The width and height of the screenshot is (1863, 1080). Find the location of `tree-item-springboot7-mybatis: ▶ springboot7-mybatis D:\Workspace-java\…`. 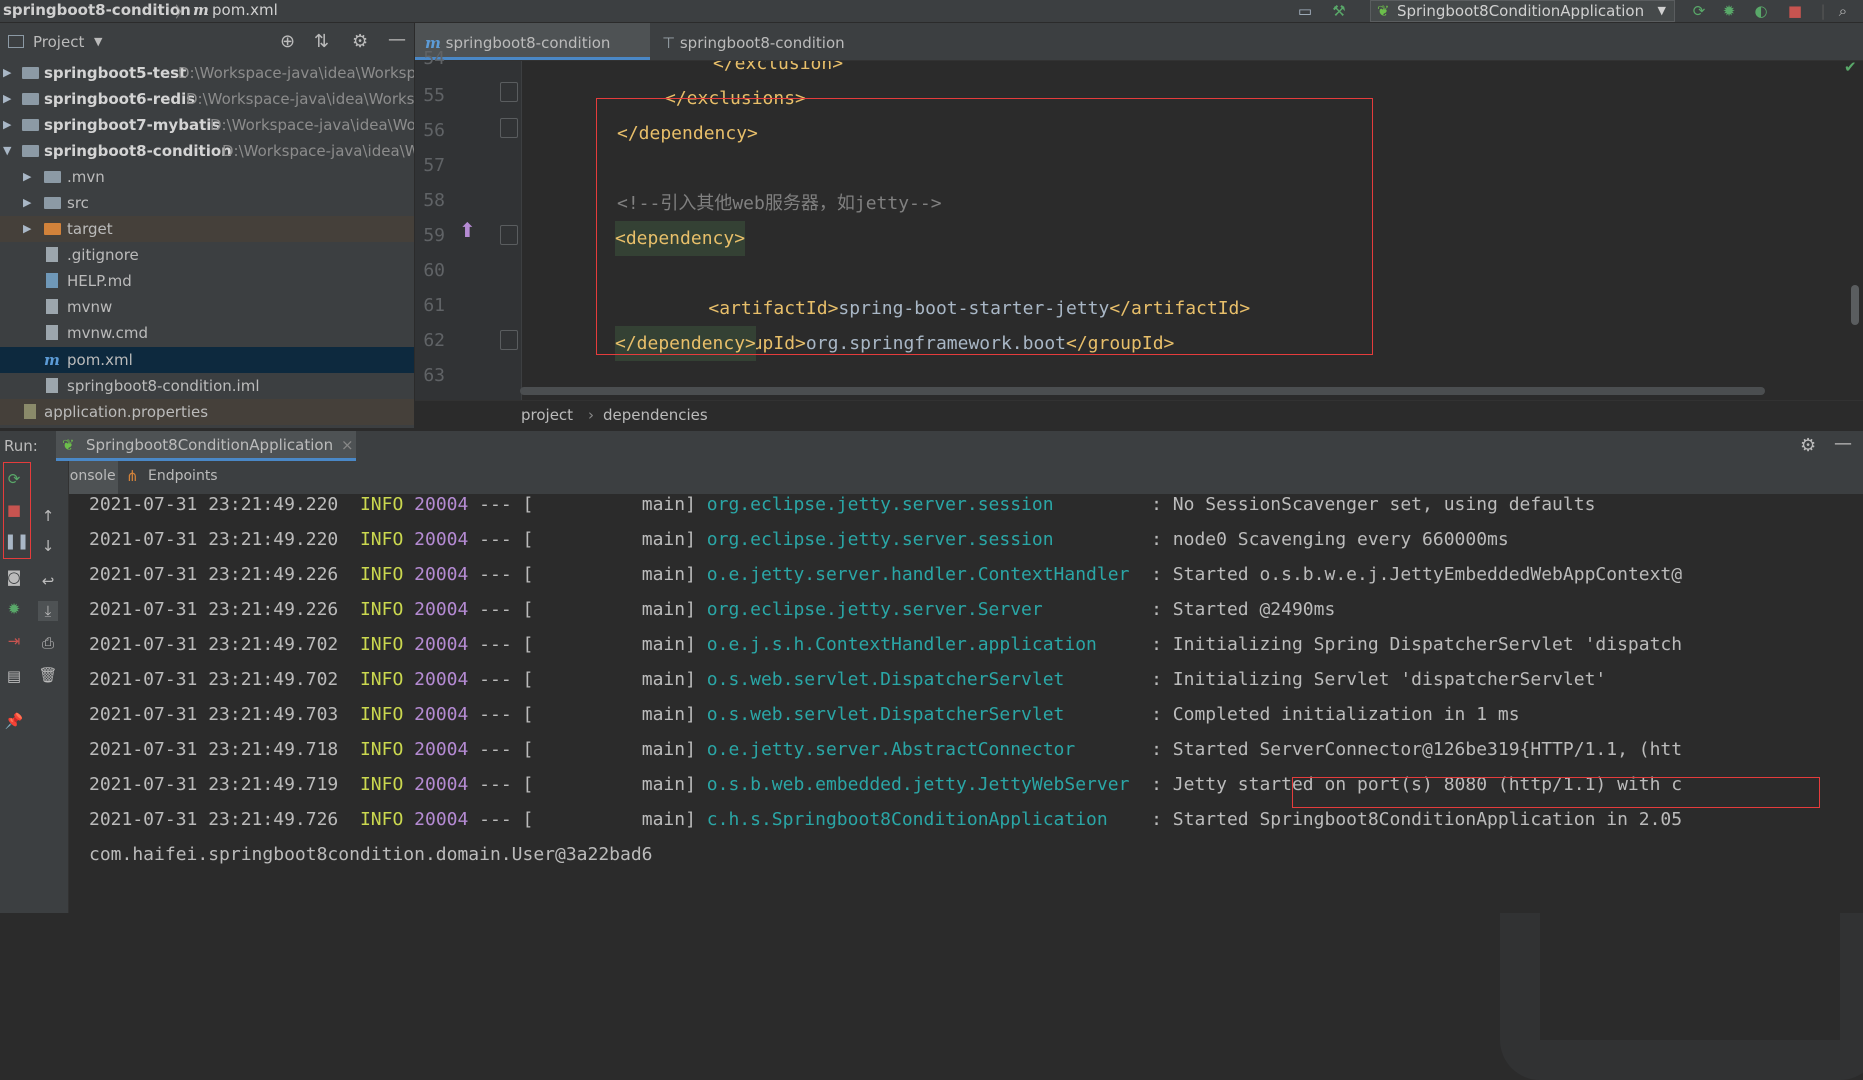

tree-item-springboot7-mybatis: ▶ springboot7-mybatis D:\Workspace-java\… is located at coordinates (207, 125).